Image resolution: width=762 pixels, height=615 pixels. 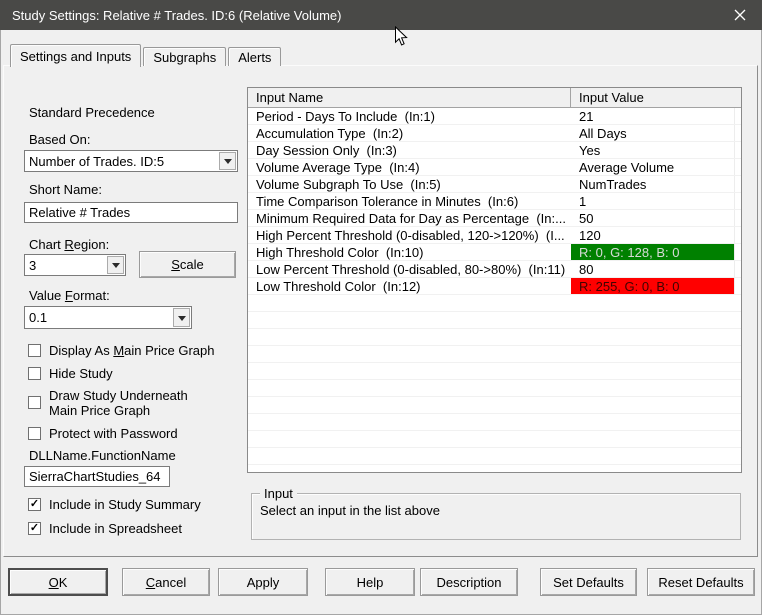 I want to click on input-value-cell: 50, so click(x=653, y=218).